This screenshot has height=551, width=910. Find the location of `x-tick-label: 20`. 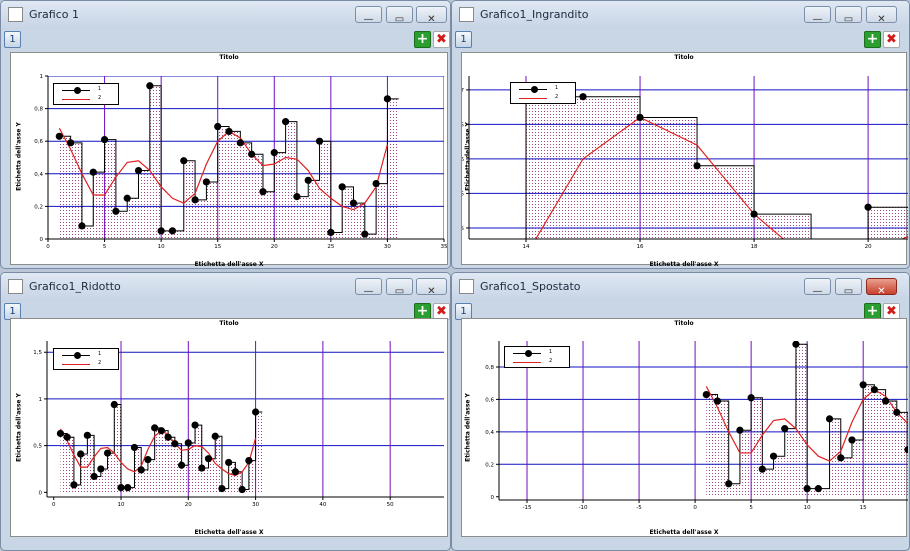

x-tick-label: 20 is located at coordinates (868, 247).